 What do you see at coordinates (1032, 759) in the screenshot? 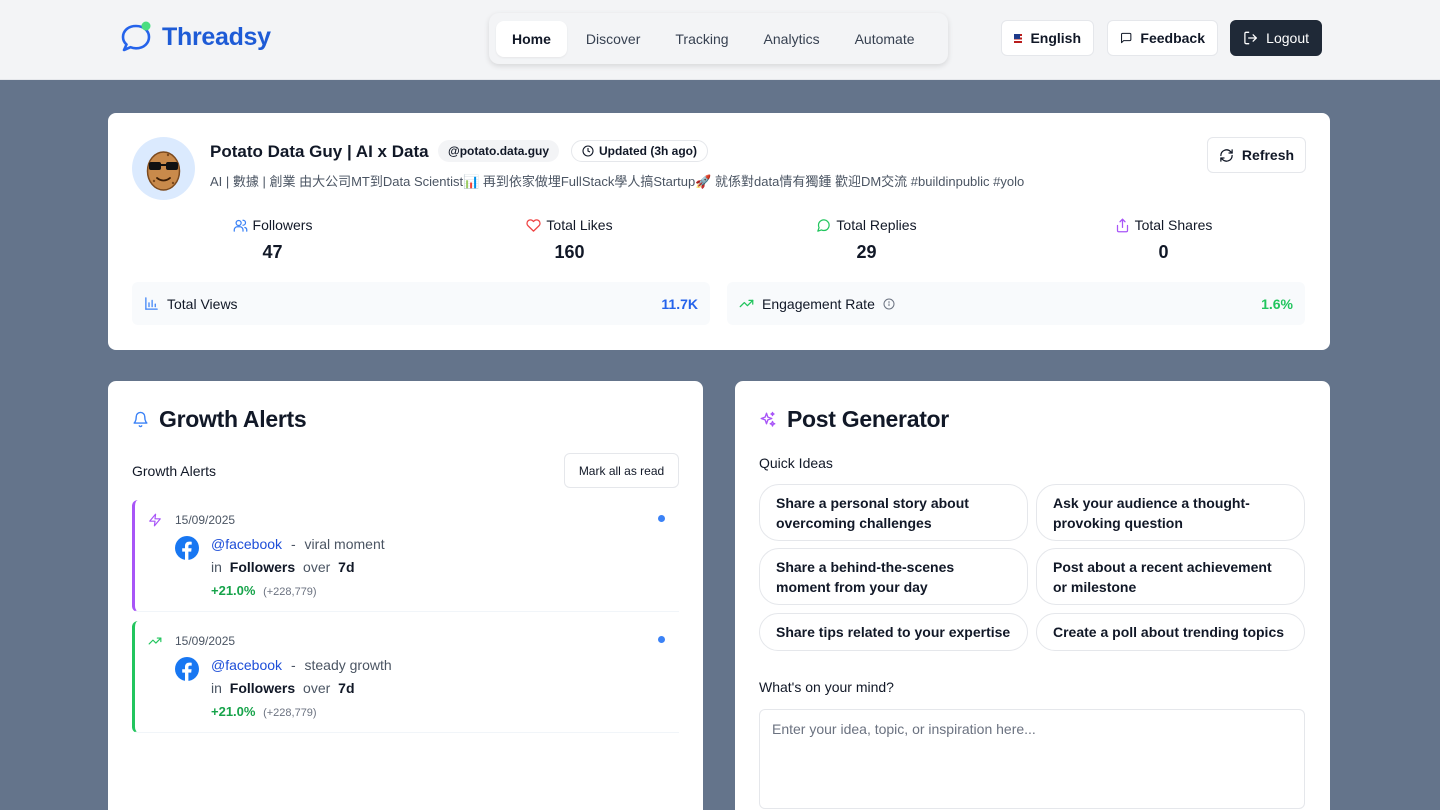
I see `idea-input` at bounding box center [1032, 759].